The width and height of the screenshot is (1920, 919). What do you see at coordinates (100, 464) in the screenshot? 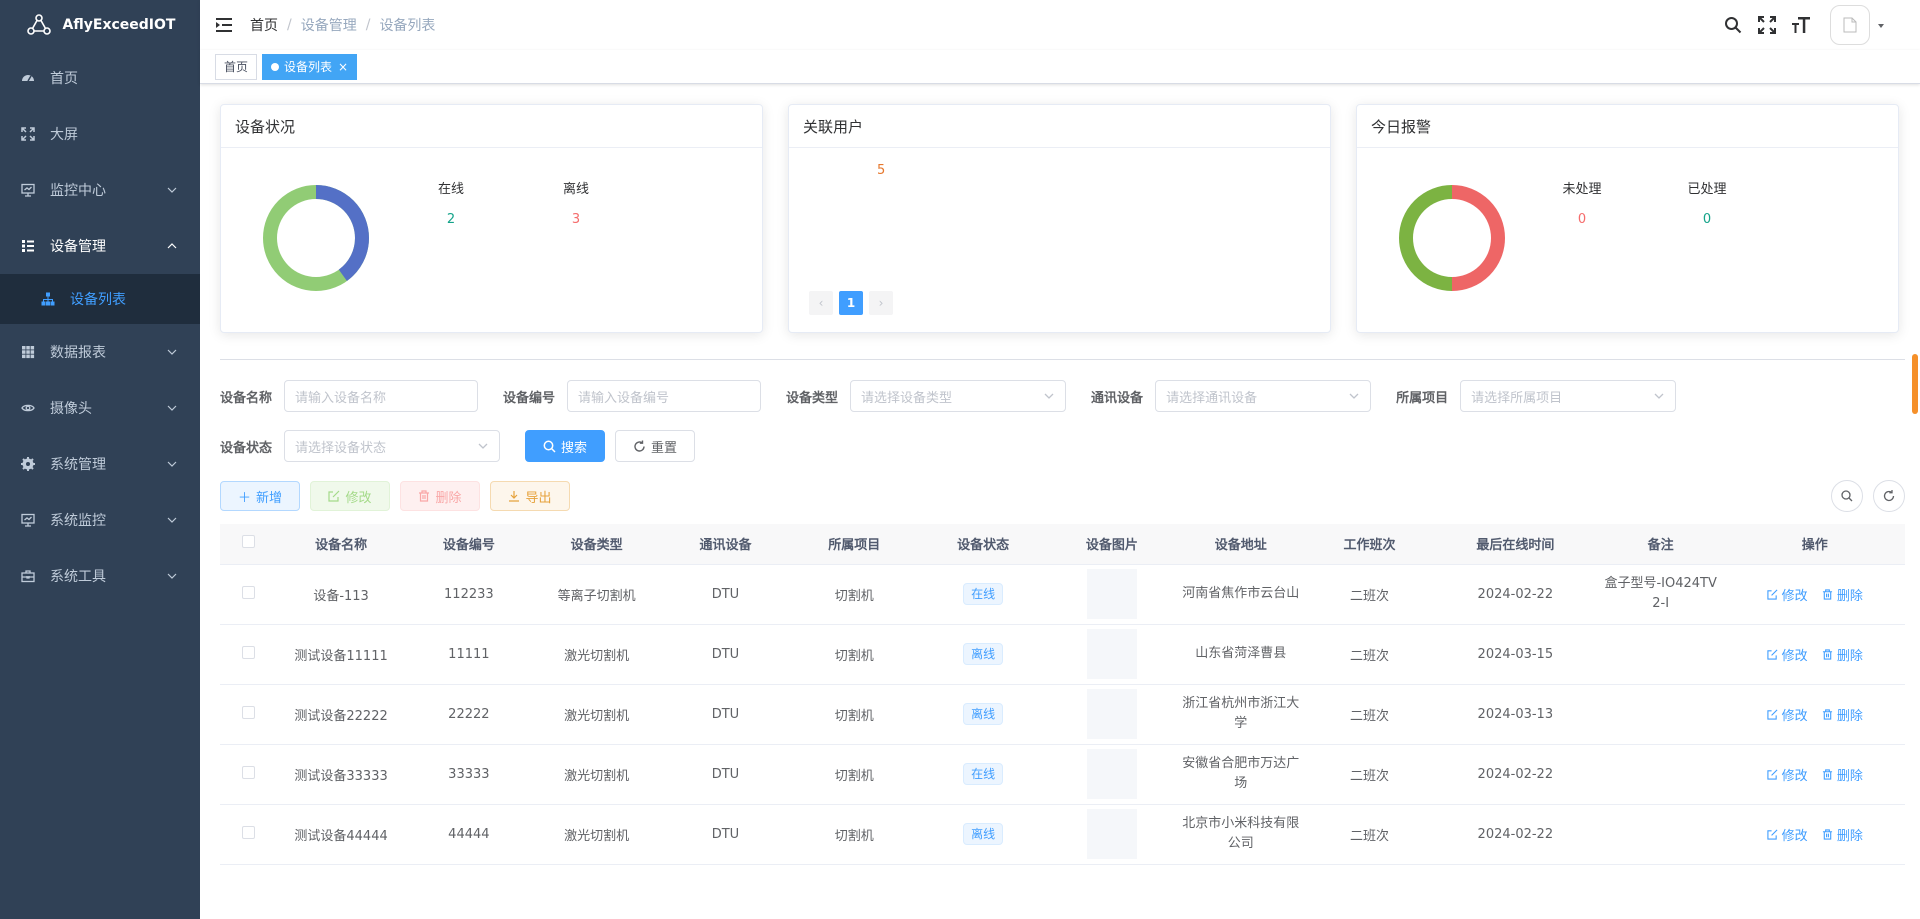
I see `sidebar-item-system-management: 系统管理` at bounding box center [100, 464].